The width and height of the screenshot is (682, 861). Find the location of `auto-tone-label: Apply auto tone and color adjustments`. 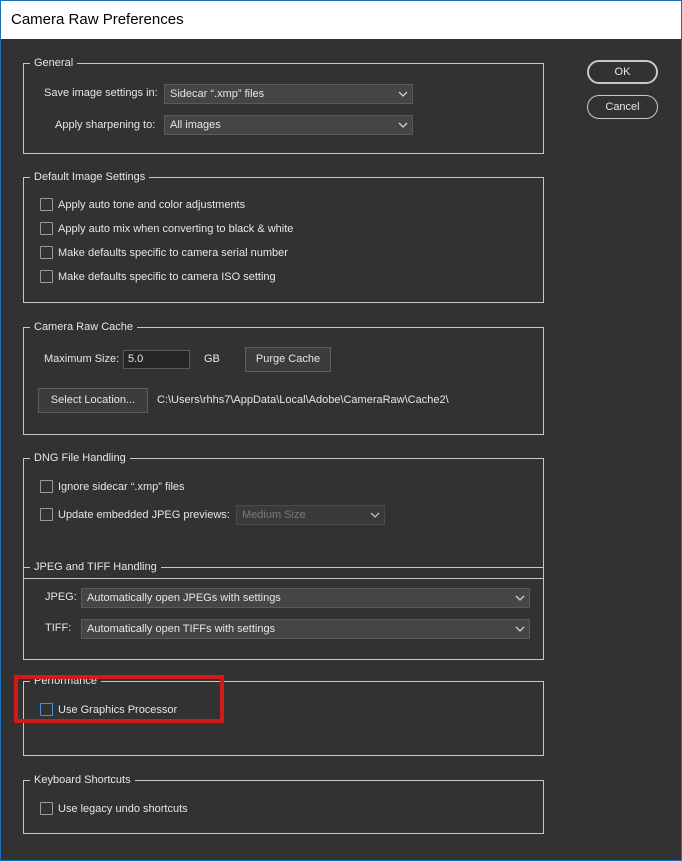

auto-tone-label: Apply auto tone and color adjustments is located at coordinates (152, 205).